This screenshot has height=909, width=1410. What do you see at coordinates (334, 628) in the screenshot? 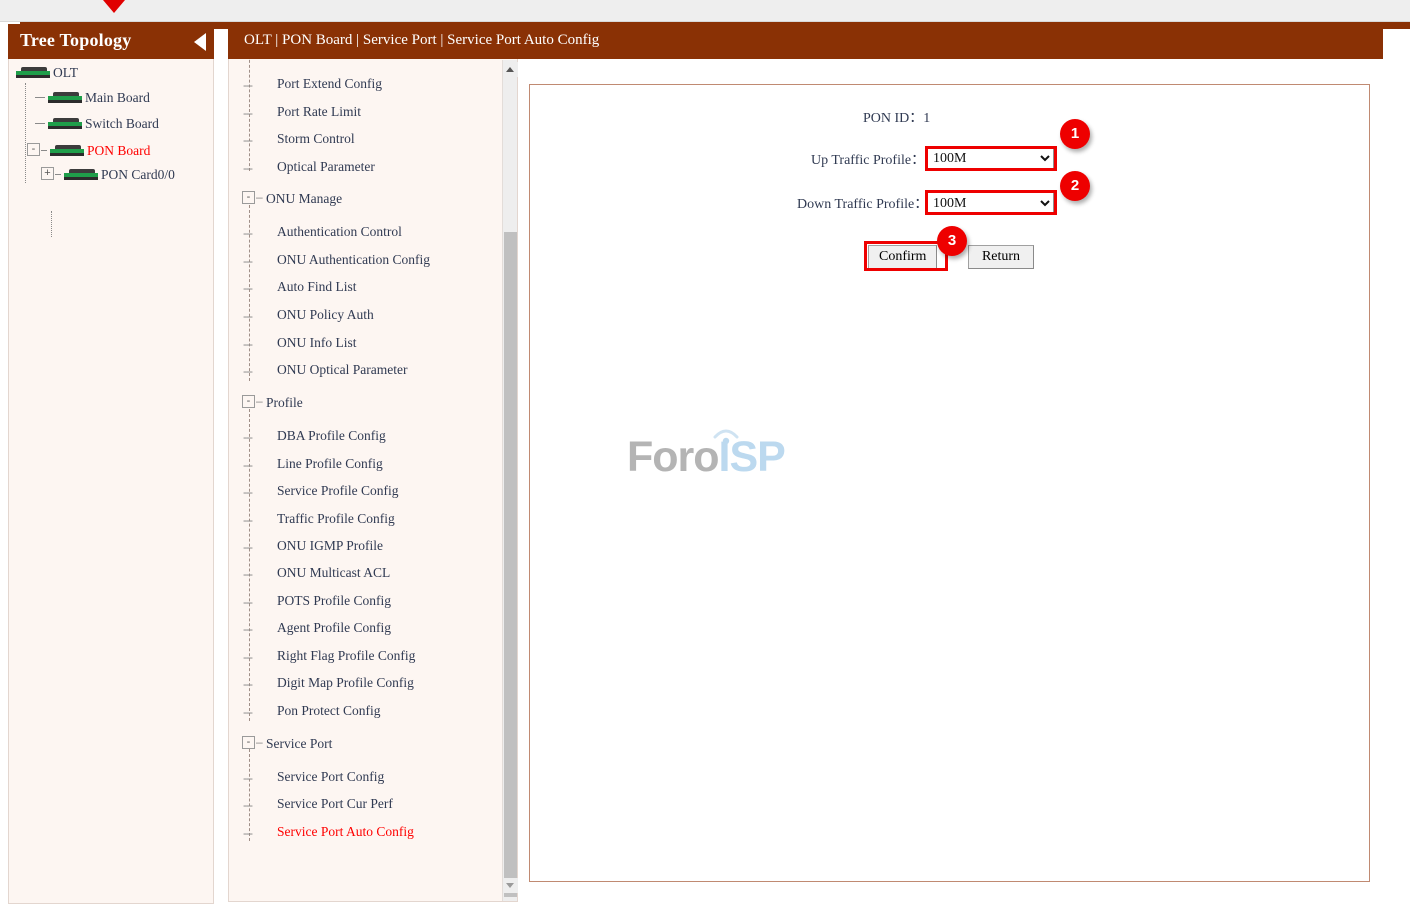
I see `menu-item-agent-profile-config: Agent Profile Config` at bounding box center [334, 628].